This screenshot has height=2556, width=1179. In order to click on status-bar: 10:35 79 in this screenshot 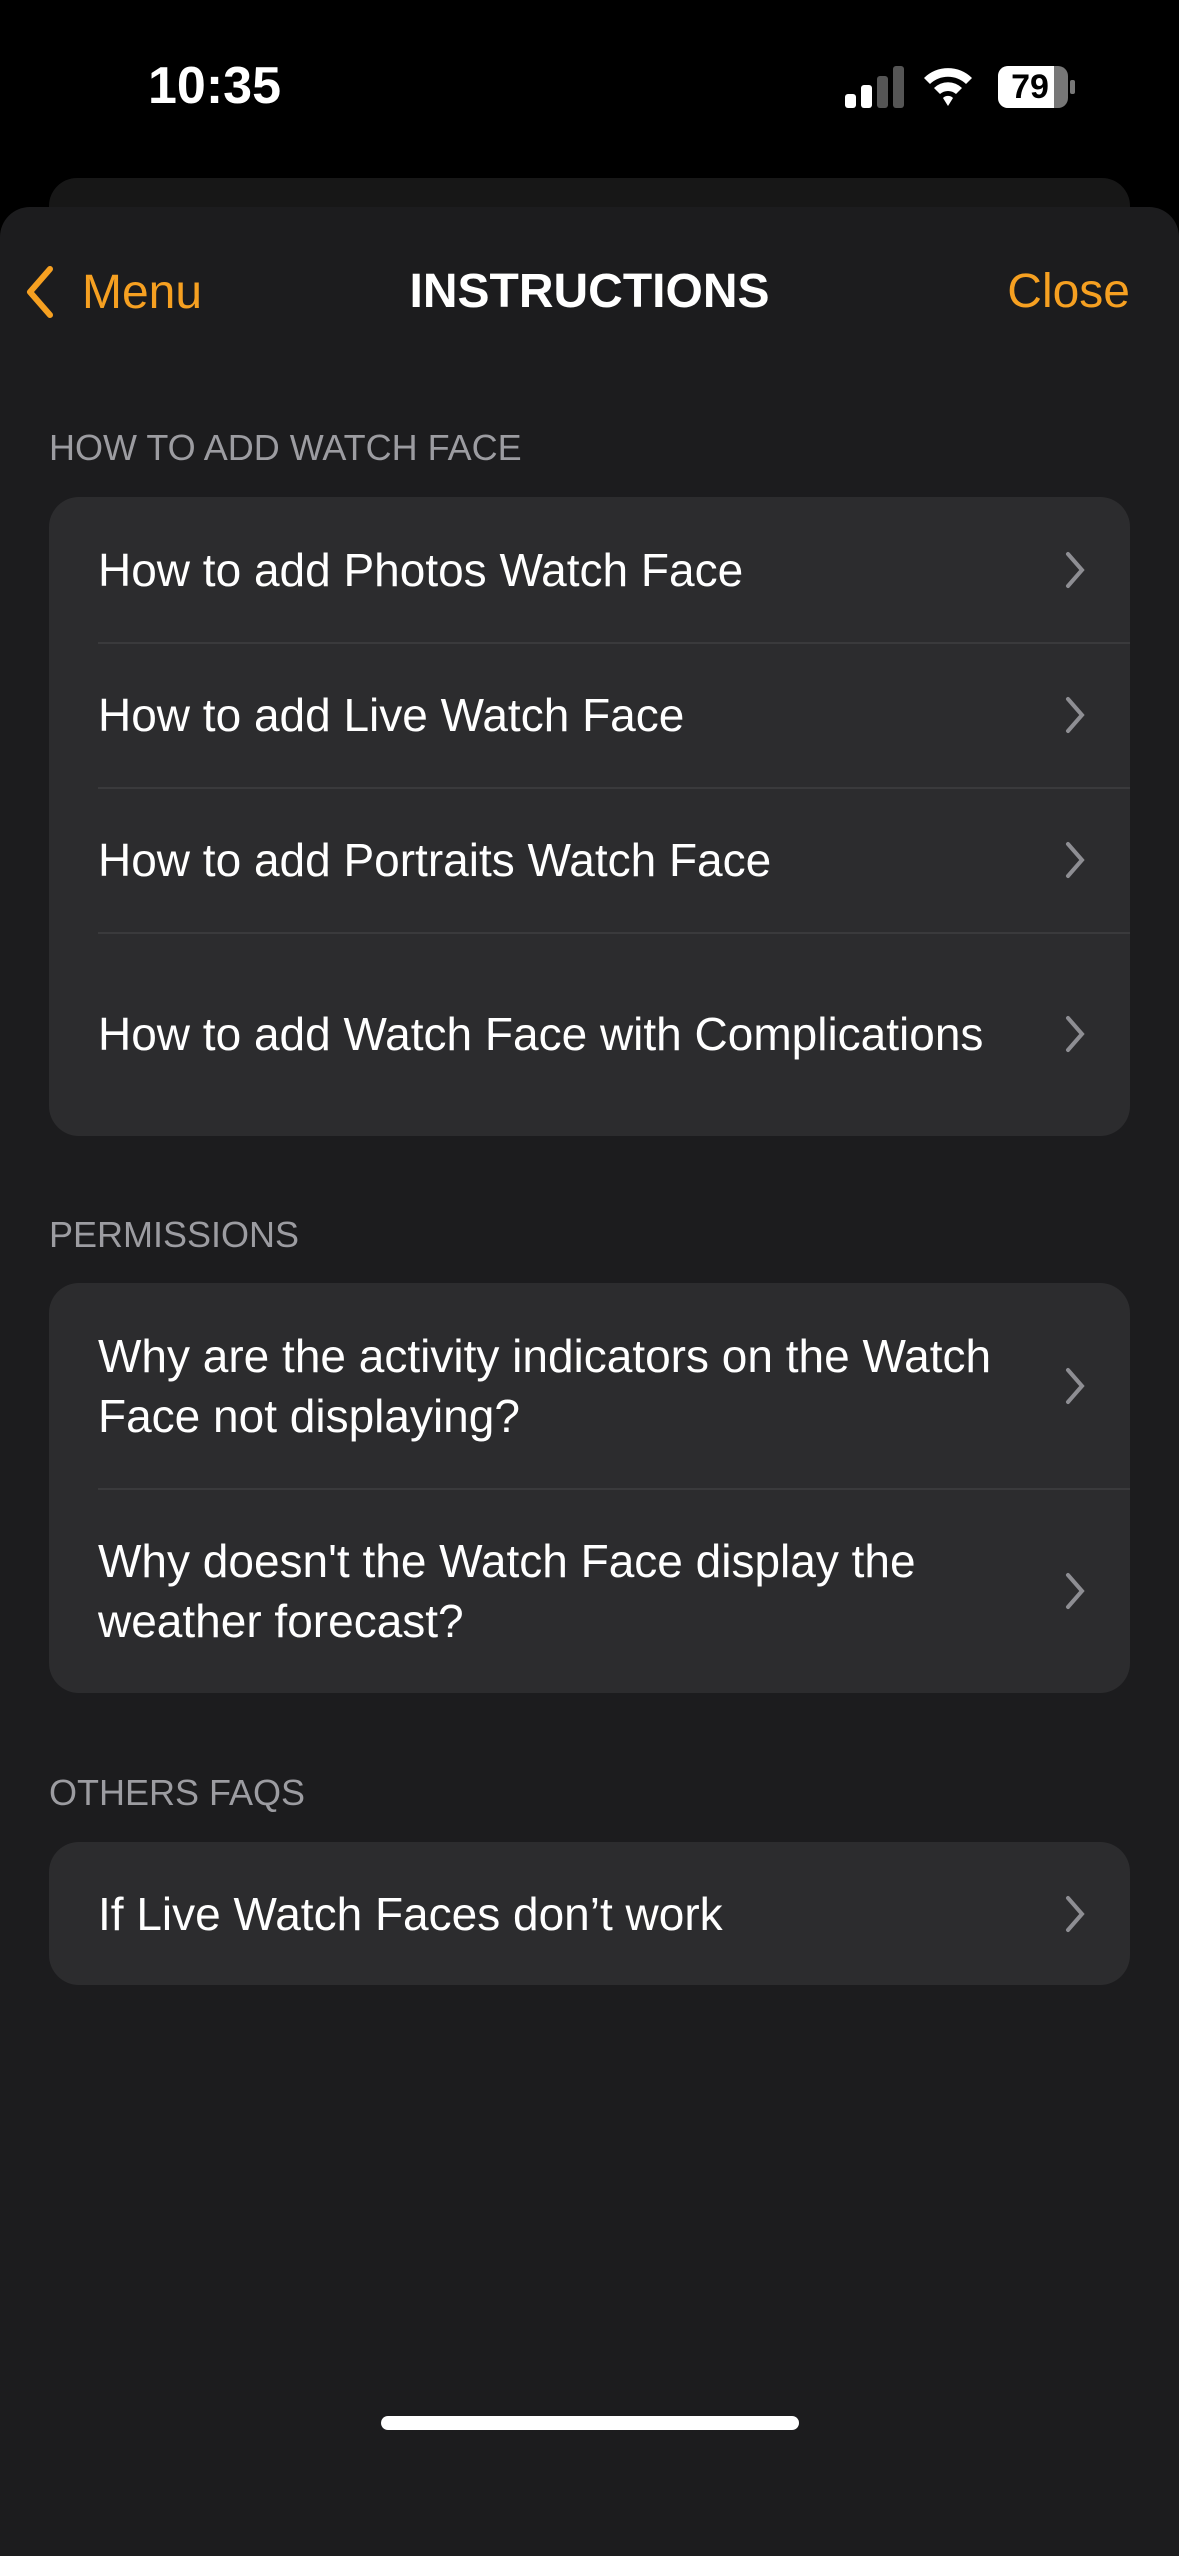, I will do `click(589, 85)`.